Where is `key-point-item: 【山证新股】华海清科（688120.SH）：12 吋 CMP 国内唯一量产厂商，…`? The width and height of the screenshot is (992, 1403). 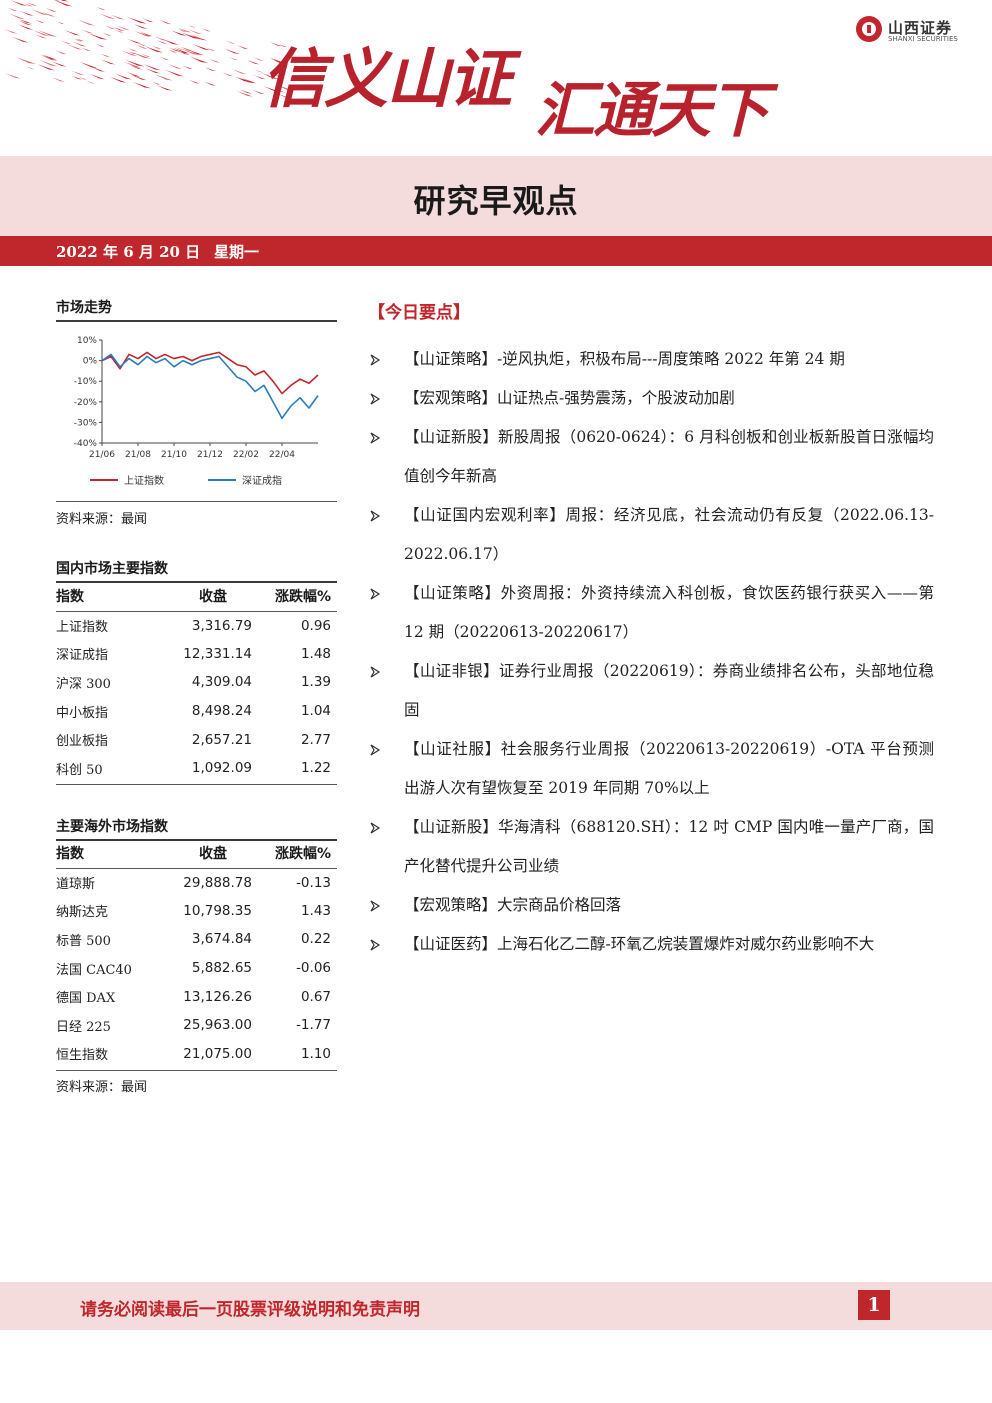 key-point-item: 【山证新股】华海清科（688120.SH）：12 吋 CMP 国内唯一量产厂商，… is located at coordinates (651, 847).